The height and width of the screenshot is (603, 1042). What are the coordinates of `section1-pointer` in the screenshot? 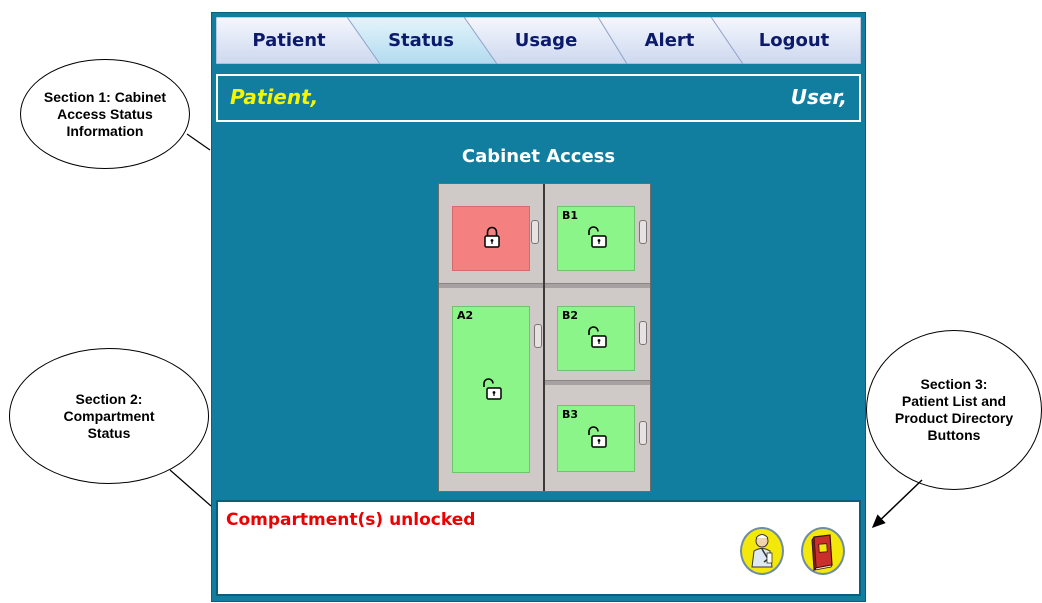 It's located at (198, 142).